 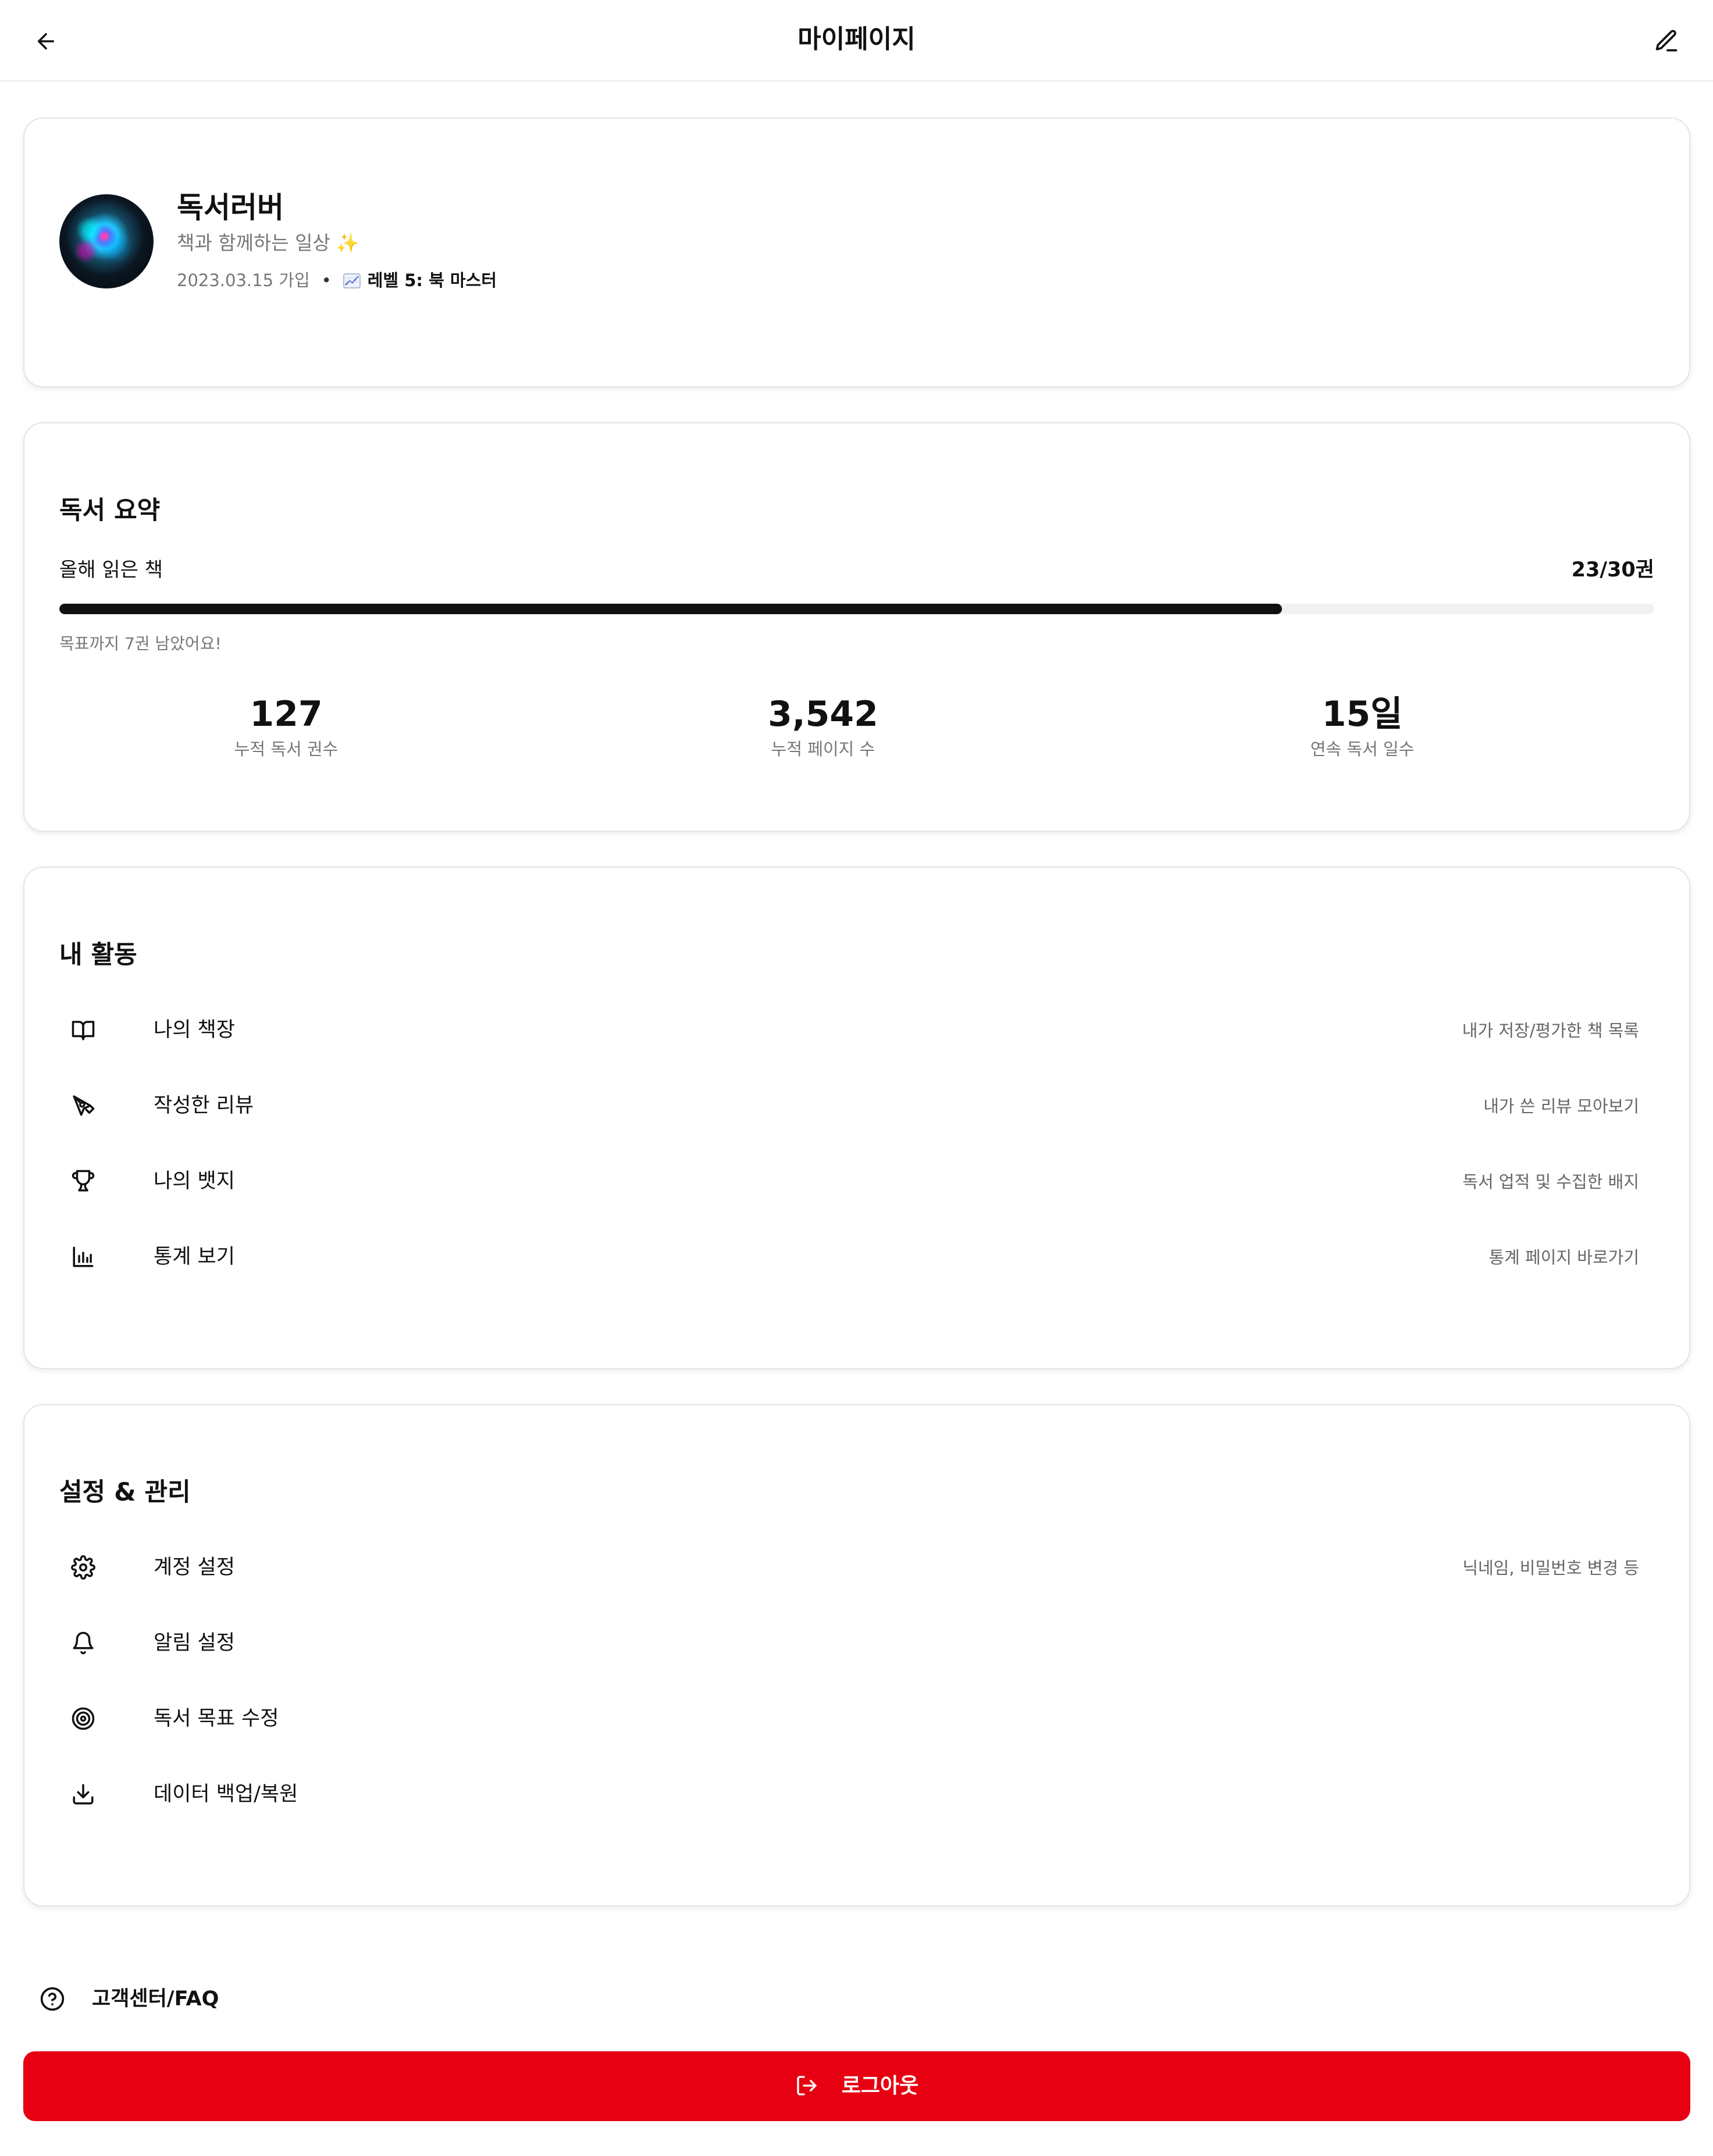 What do you see at coordinates (194, 1643) in the screenshot?
I see `menu-item-label: 알림 설정` at bounding box center [194, 1643].